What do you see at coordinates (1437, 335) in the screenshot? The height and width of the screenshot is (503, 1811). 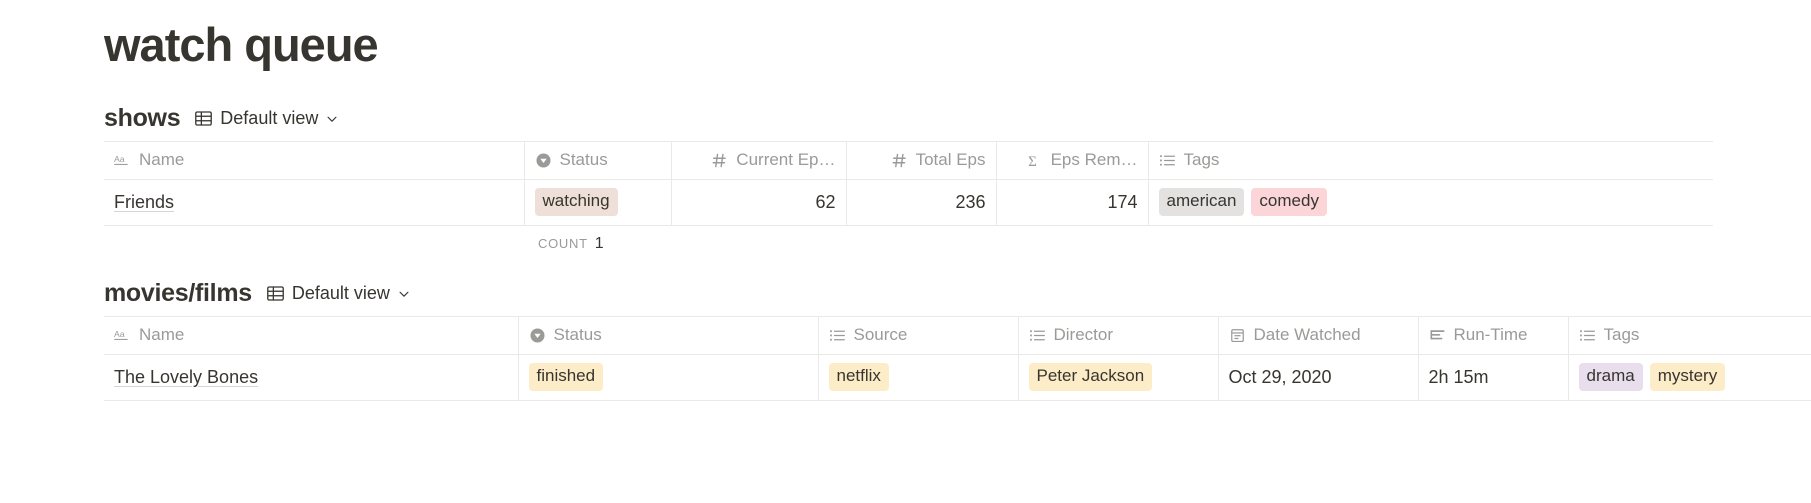 I see `rich-text-icon` at bounding box center [1437, 335].